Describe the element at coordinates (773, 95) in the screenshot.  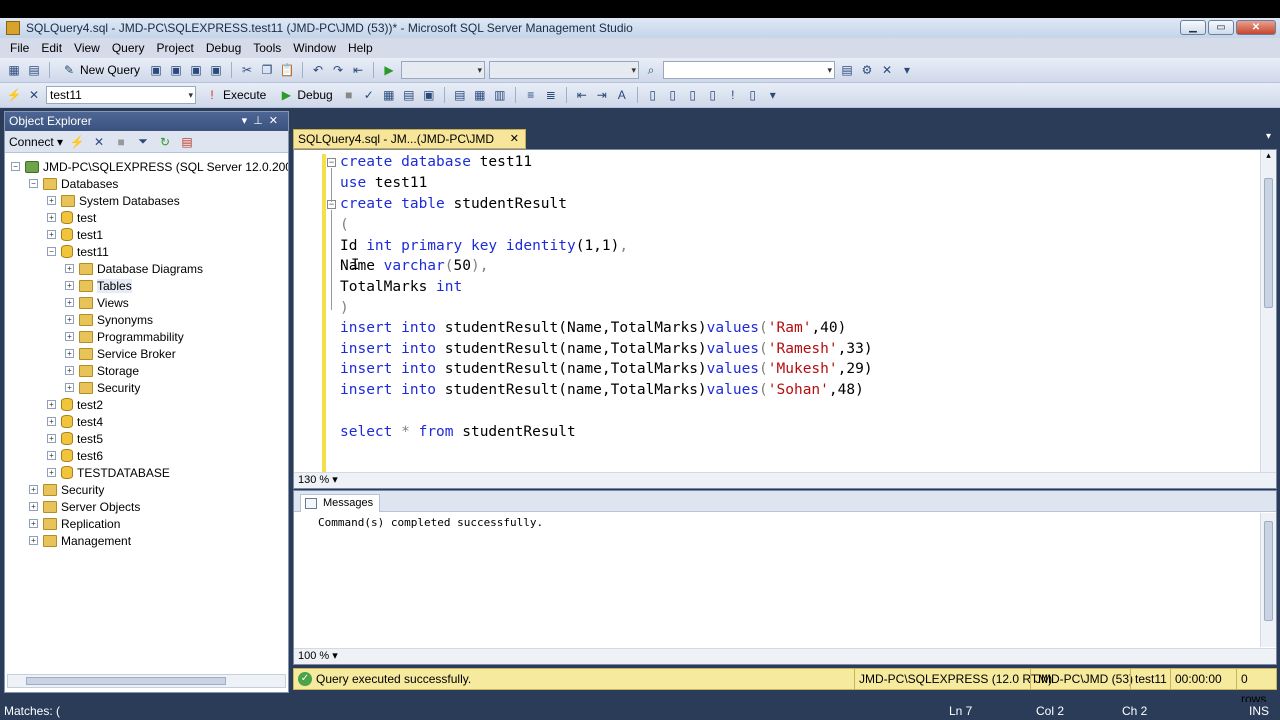
I see `more-options-icon: ▾` at that location.